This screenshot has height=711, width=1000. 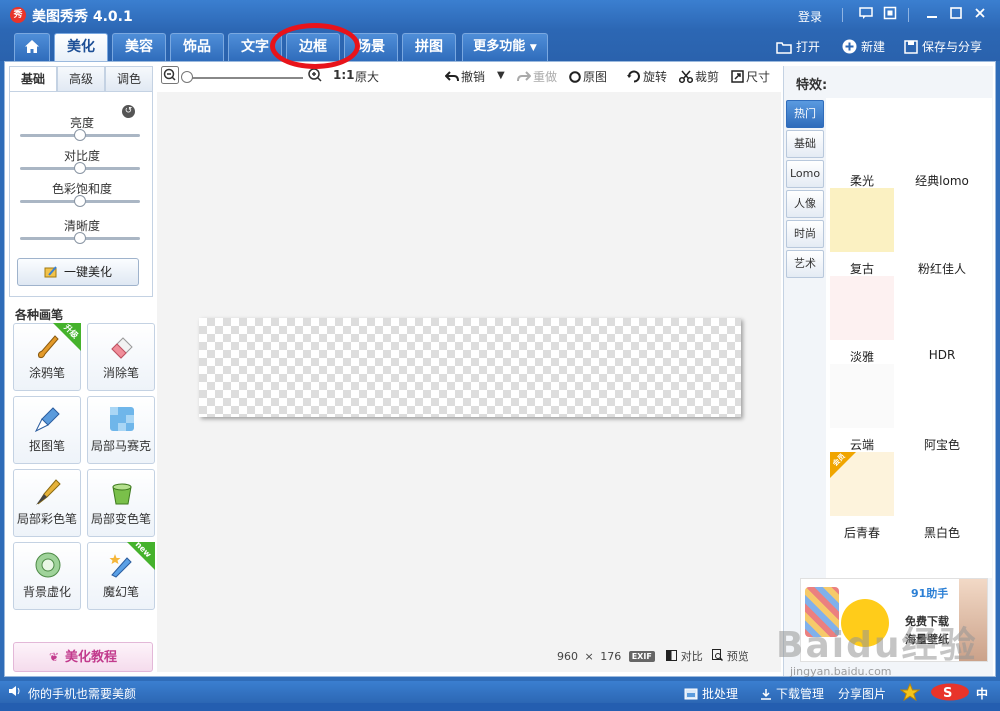 I want to click on new-button: 新建, so click(x=863, y=47).